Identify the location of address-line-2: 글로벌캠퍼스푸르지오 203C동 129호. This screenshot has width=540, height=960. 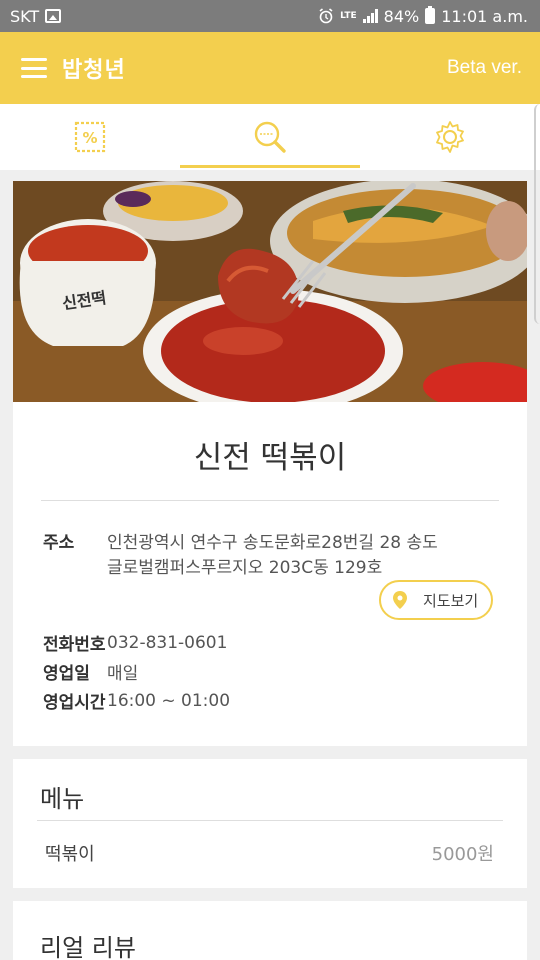
(245, 568).